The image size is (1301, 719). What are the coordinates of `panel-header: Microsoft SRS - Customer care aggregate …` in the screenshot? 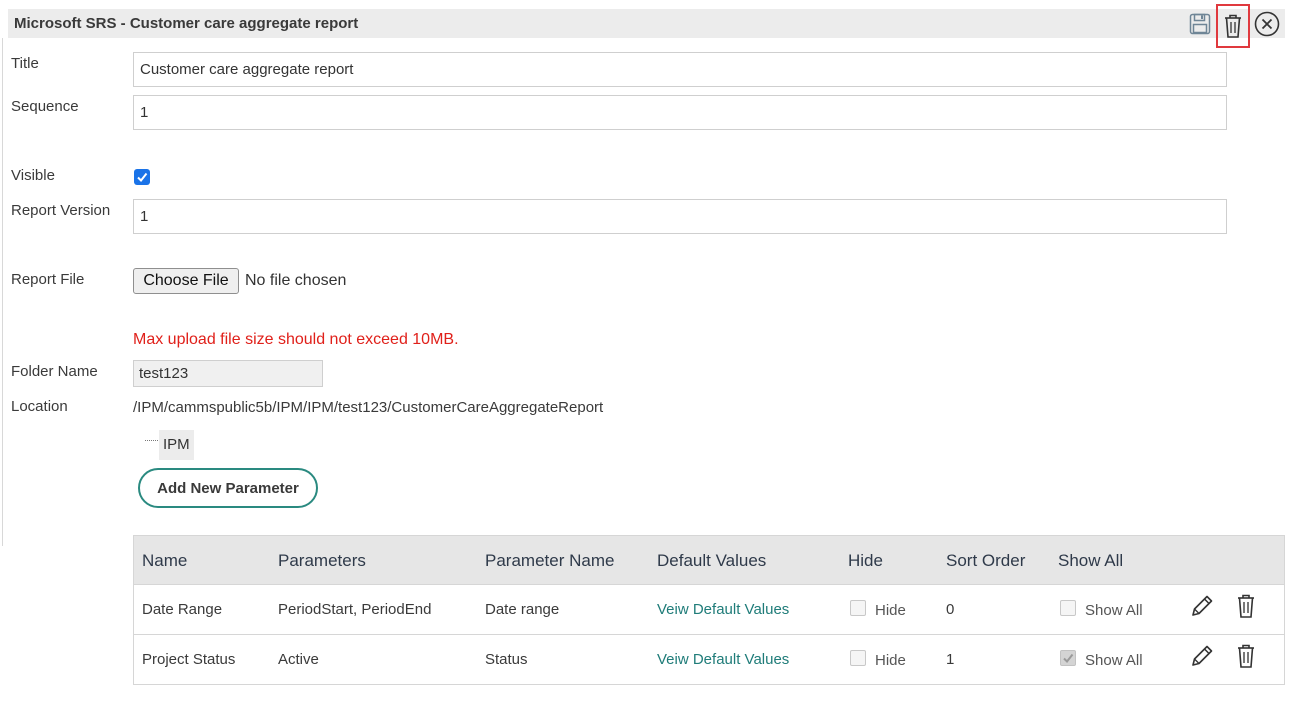 It's located at (646, 26).